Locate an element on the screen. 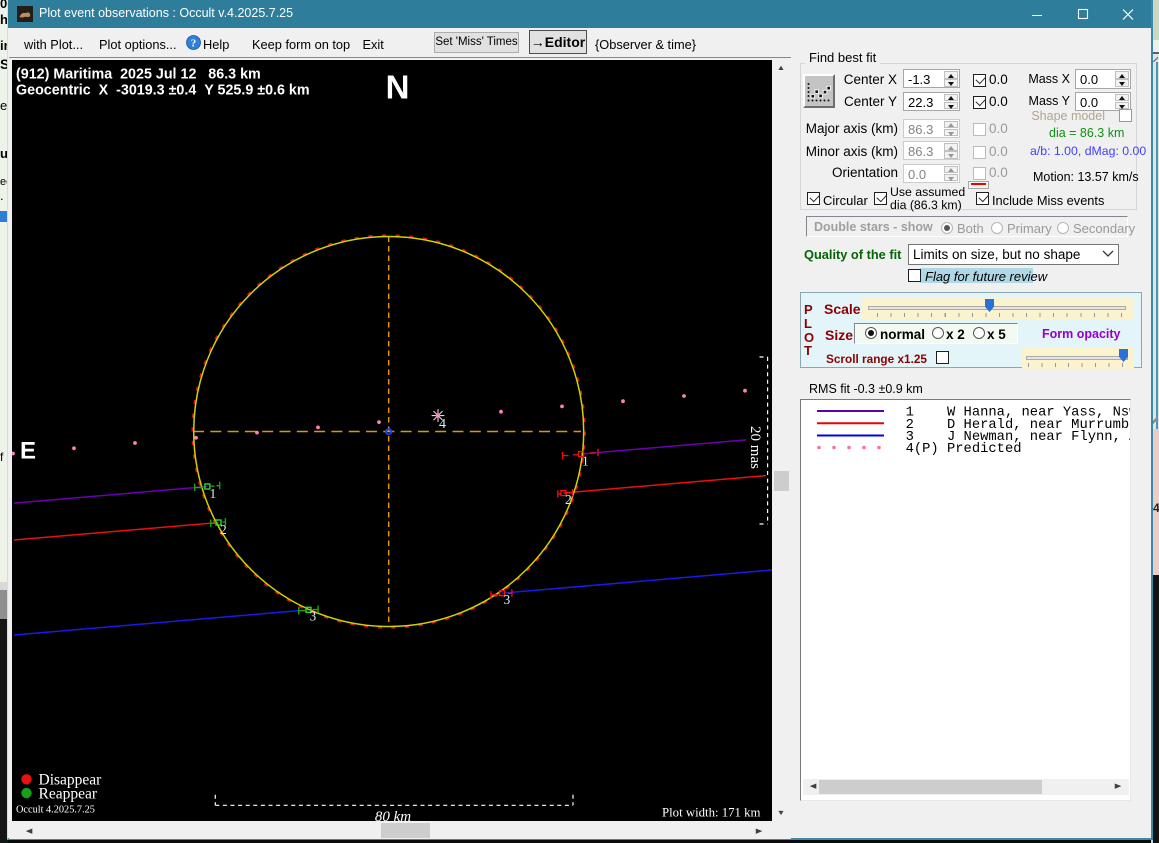 This screenshot has height=843, width=1159. svg-text: Plot width: 171 km is located at coordinates (711, 813).